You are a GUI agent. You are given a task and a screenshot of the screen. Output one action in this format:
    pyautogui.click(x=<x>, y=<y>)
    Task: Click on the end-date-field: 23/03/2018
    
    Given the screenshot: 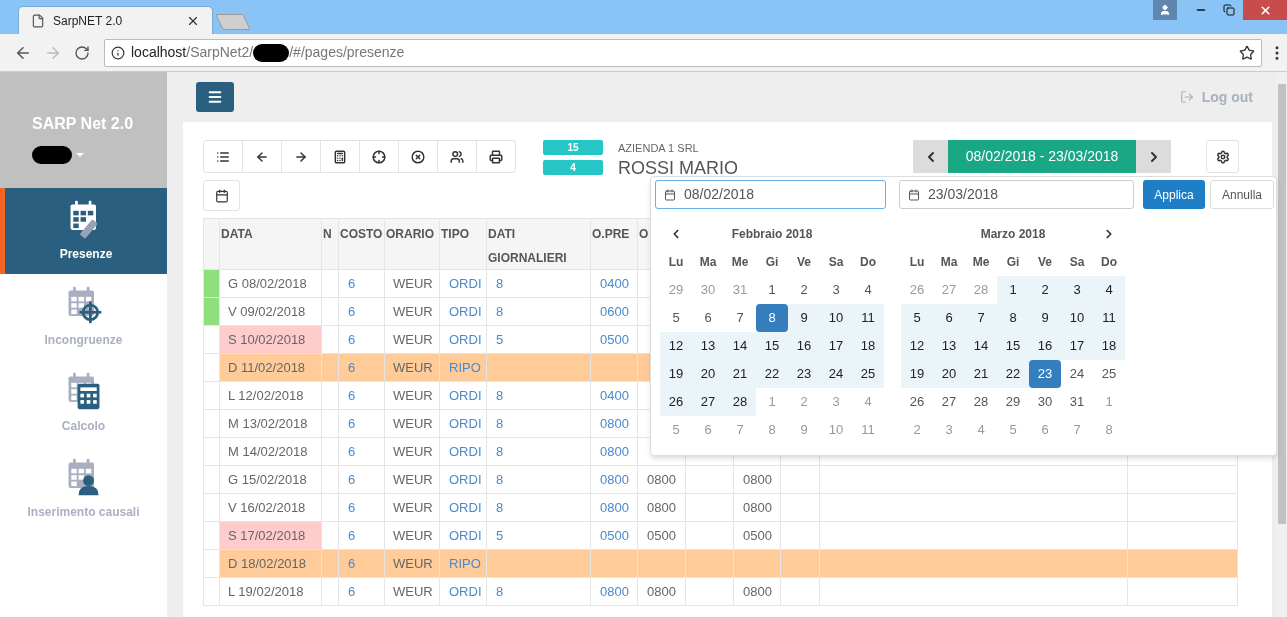 What is the action you would take?
    pyautogui.click(x=1016, y=194)
    